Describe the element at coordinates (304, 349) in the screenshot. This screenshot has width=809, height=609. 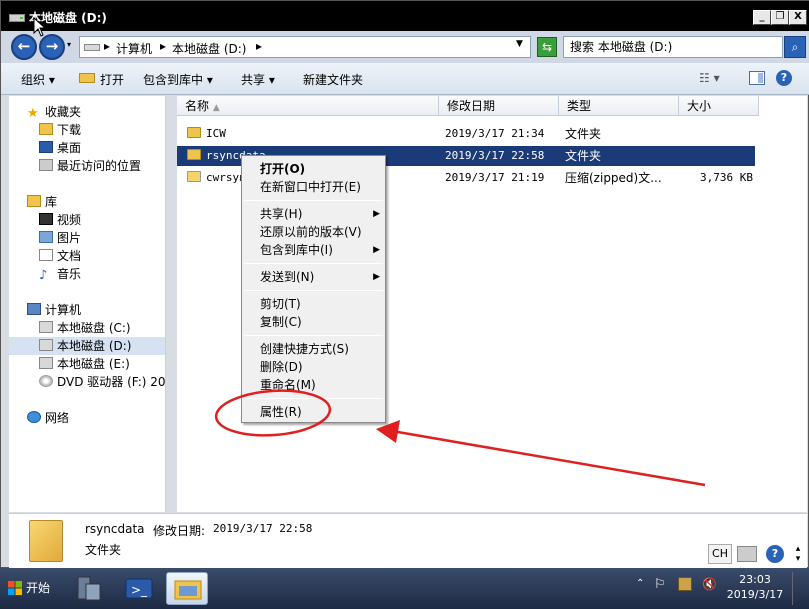
I see `menu-item-create-shortcut: 创建快捷方式(S)` at that location.